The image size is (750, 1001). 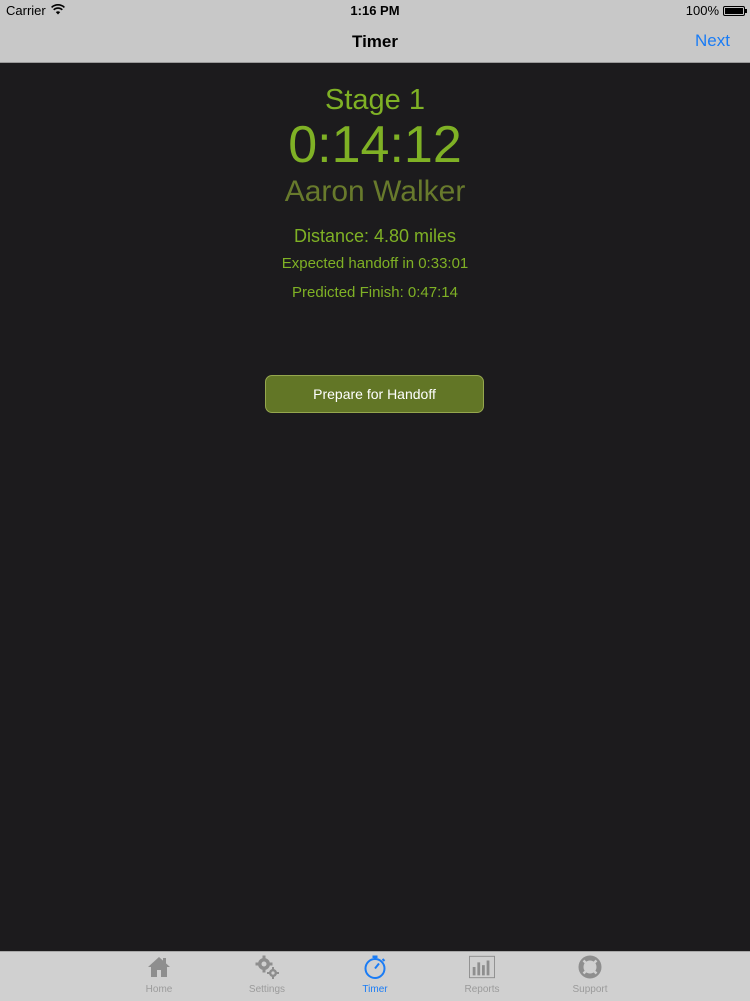 I want to click on navigation-bar: Timer Next, so click(x=375, y=42).